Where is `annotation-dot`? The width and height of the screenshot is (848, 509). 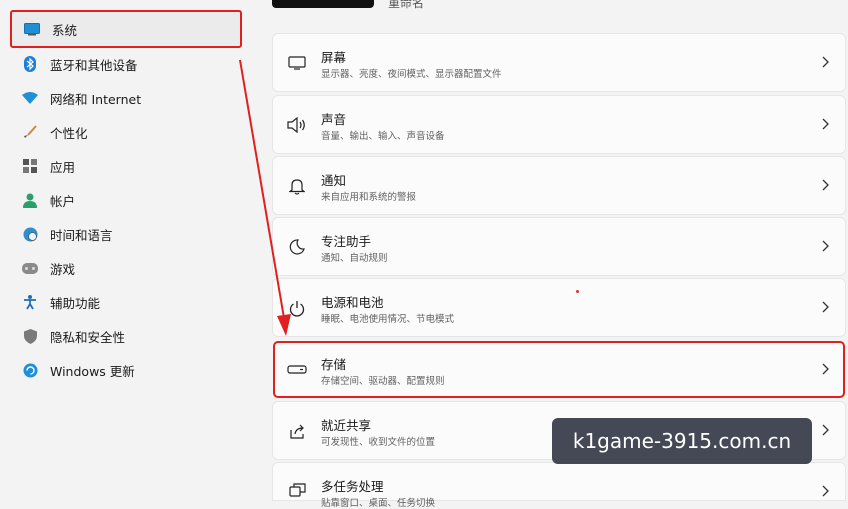 annotation-dot is located at coordinates (577, 291).